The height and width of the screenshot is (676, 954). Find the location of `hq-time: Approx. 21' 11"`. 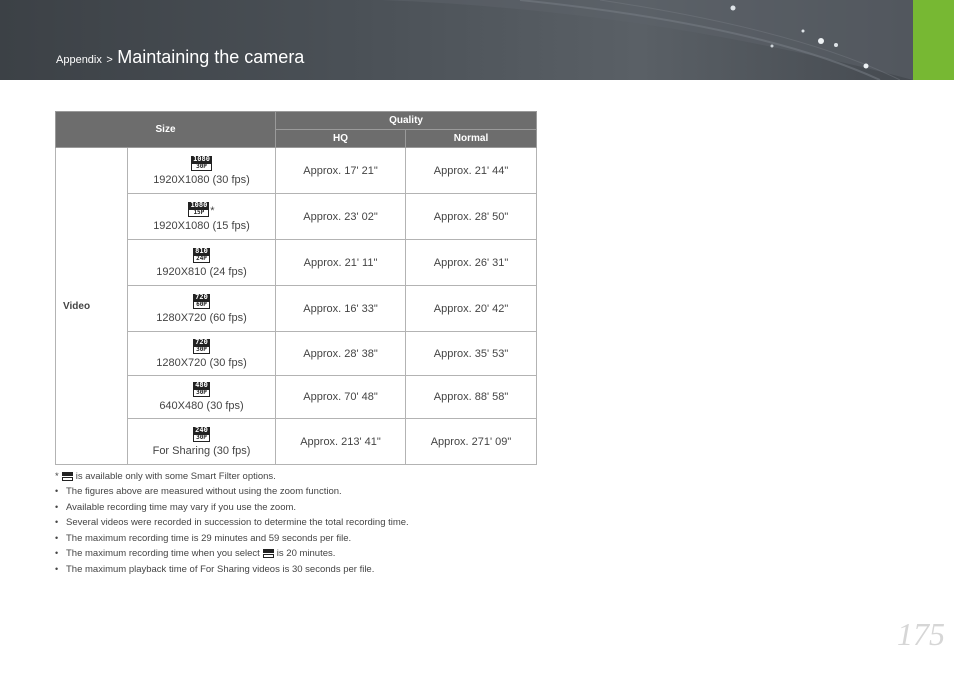

hq-time: Approx. 21' 11" is located at coordinates (341, 262).